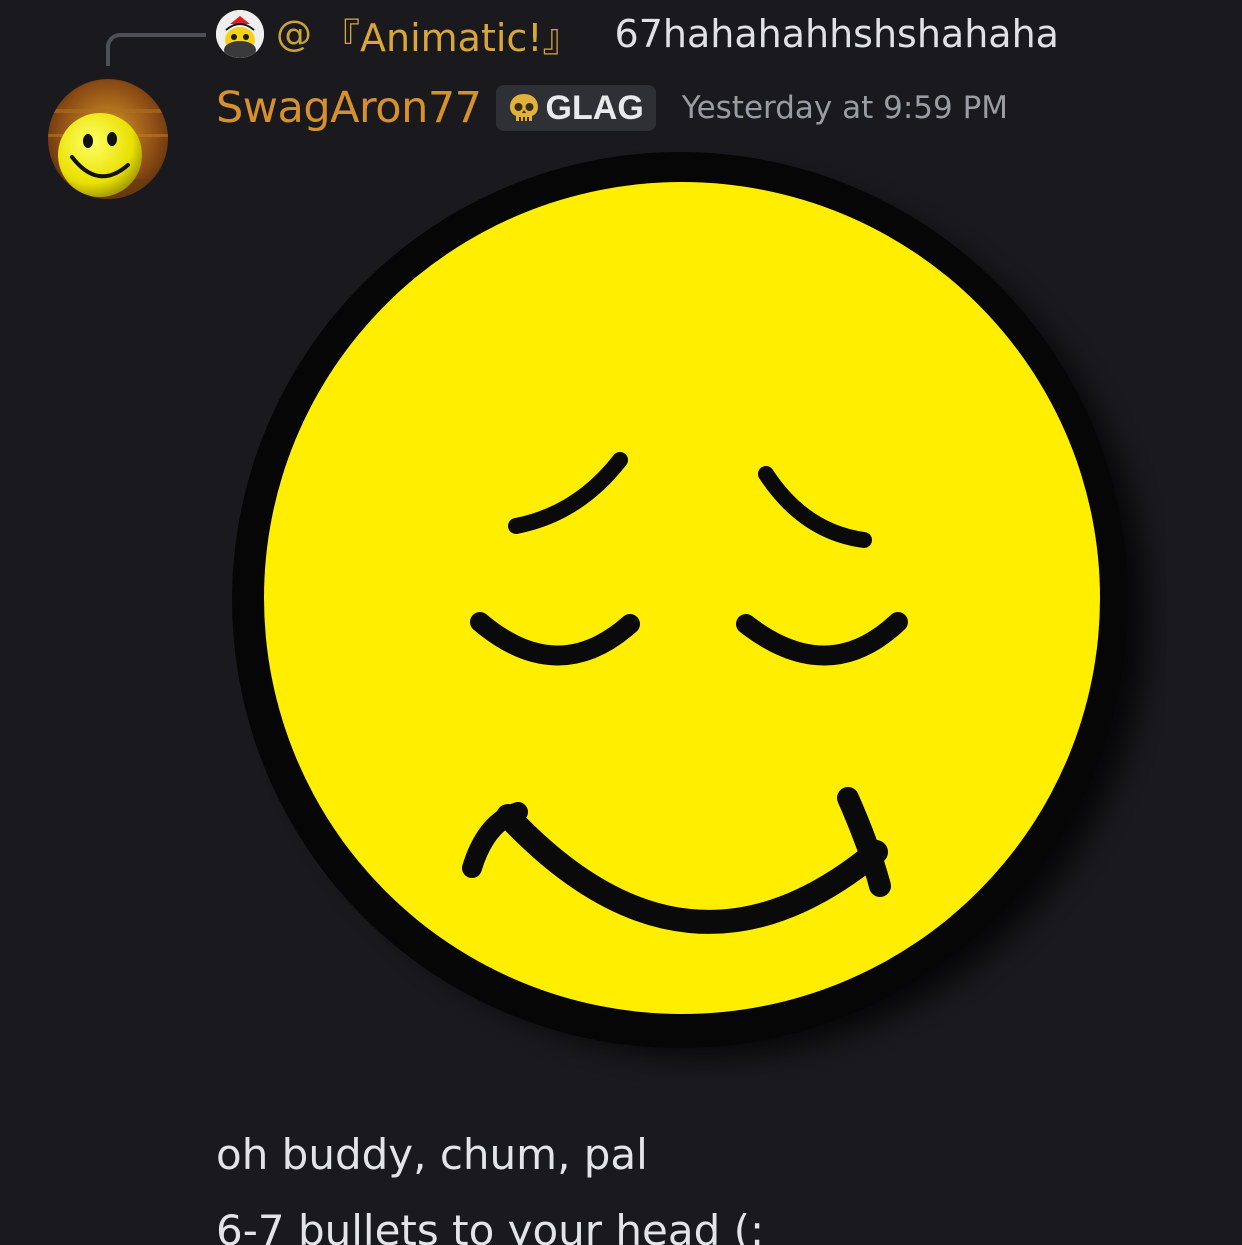 This screenshot has height=1245, width=1242. Describe the element at coordinates (845, 108) in the screenshot. I see `message-timestamp: Yesterday at 9:59 PM` at that location.